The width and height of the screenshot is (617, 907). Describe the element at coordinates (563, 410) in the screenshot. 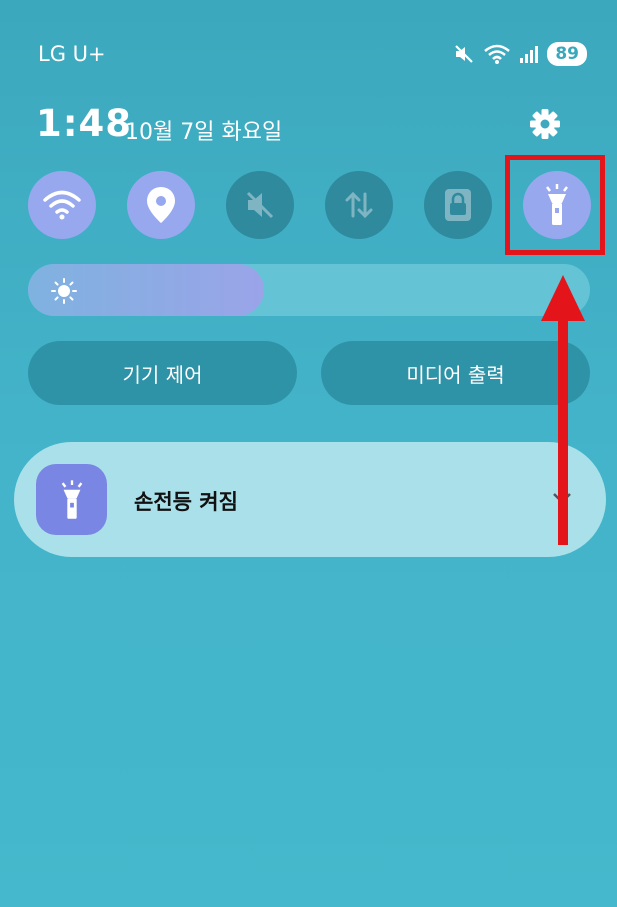

I see `annotation-arrow` at that location.